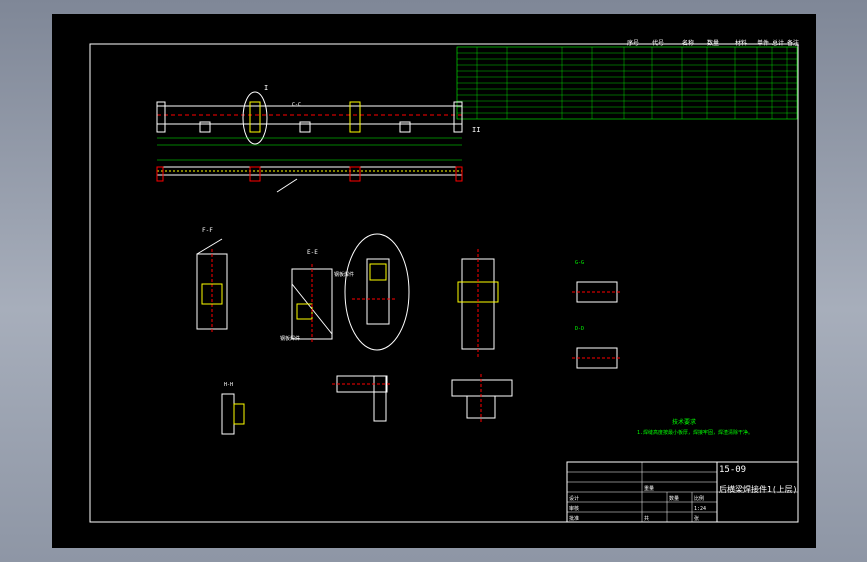 This screenshot has height=562, width=867. Describe the element at coordinates (778, 43) in the screenshot. I see `bom-header-total: 总计` at that location.